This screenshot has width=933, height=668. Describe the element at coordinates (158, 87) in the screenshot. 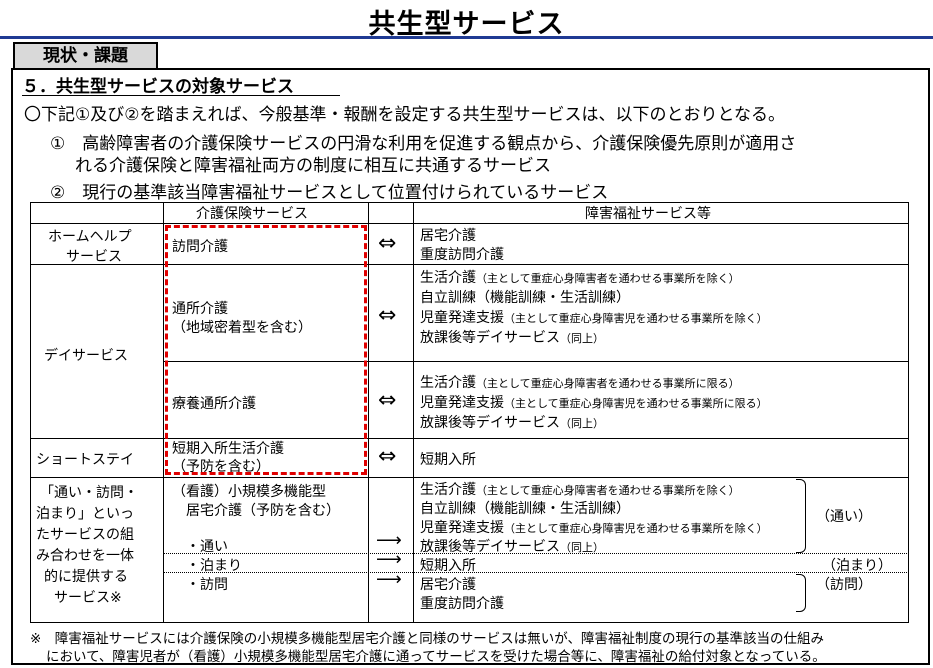

I see `section-heading: ５．共生型サービスの対象サービス` at that location.